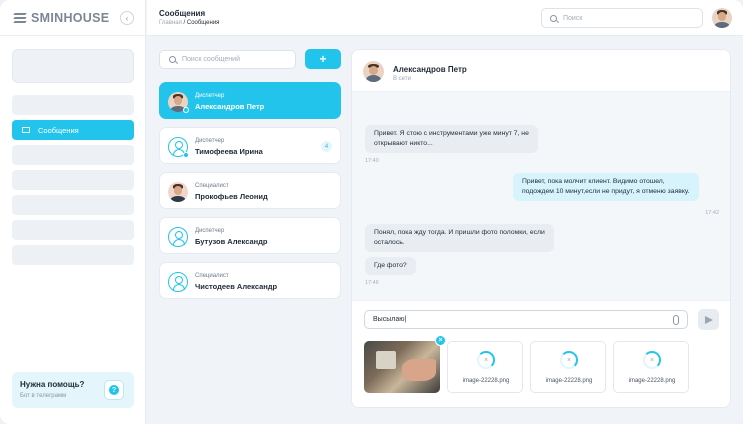 The height and width of the screenshot is (424, 743). I want to click on conversation-item: Диспетчер Бутузов Александр, so click(250, 235).